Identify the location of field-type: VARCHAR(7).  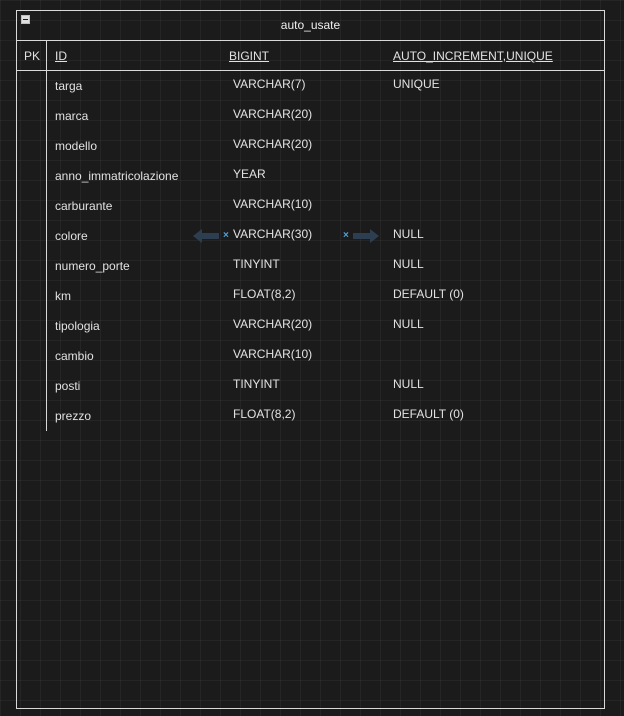
(269, 84).